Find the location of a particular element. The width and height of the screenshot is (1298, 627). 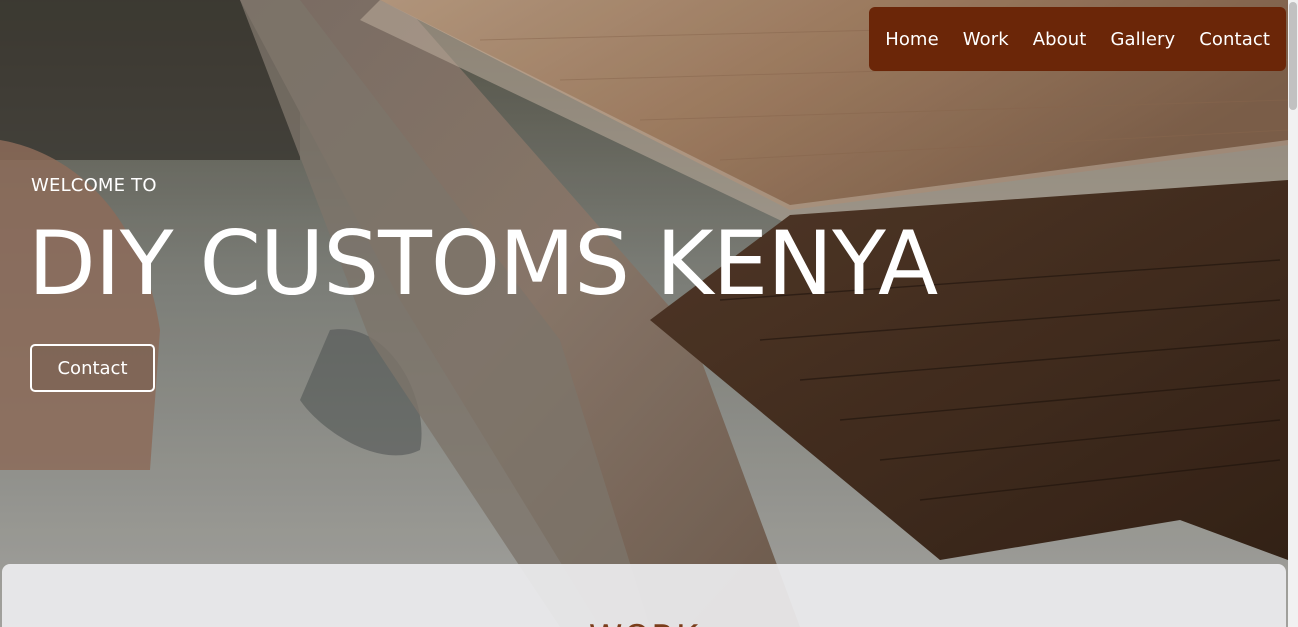

nav-about: About is located at coordinates (1060, 39).